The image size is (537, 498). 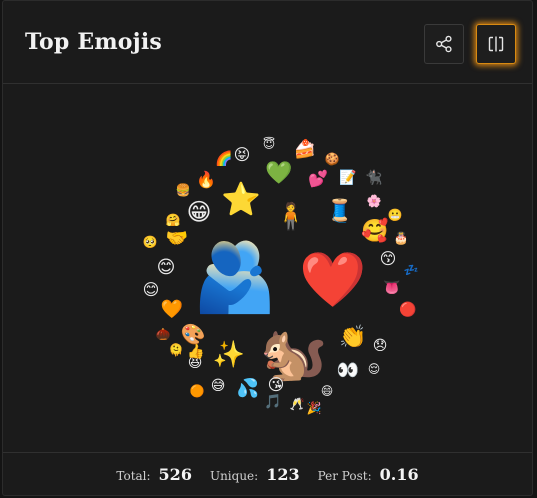 I want to click on emoji-item: 🎂, so click(x=401, y=238).